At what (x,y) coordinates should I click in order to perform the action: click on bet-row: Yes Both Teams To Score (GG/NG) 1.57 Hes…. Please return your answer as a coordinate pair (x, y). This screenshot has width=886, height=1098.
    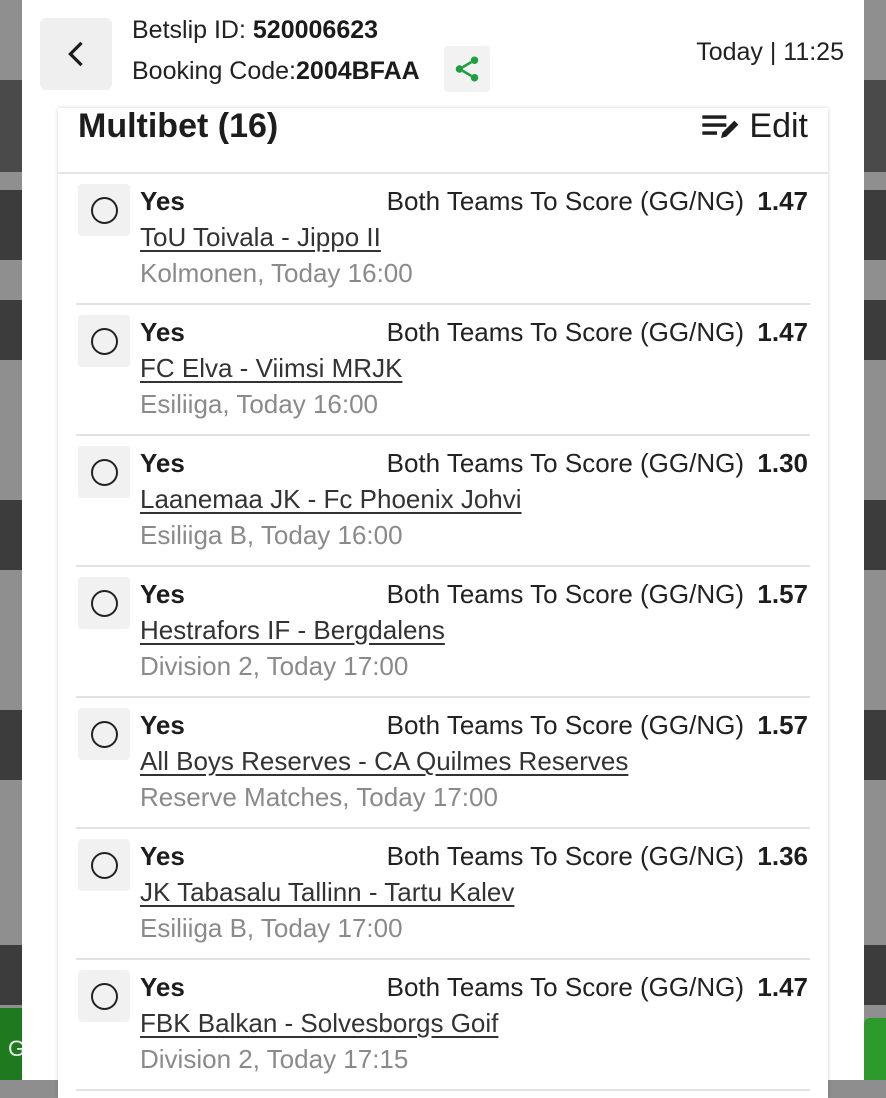
    Looking at the image, I should click on (443, 632).